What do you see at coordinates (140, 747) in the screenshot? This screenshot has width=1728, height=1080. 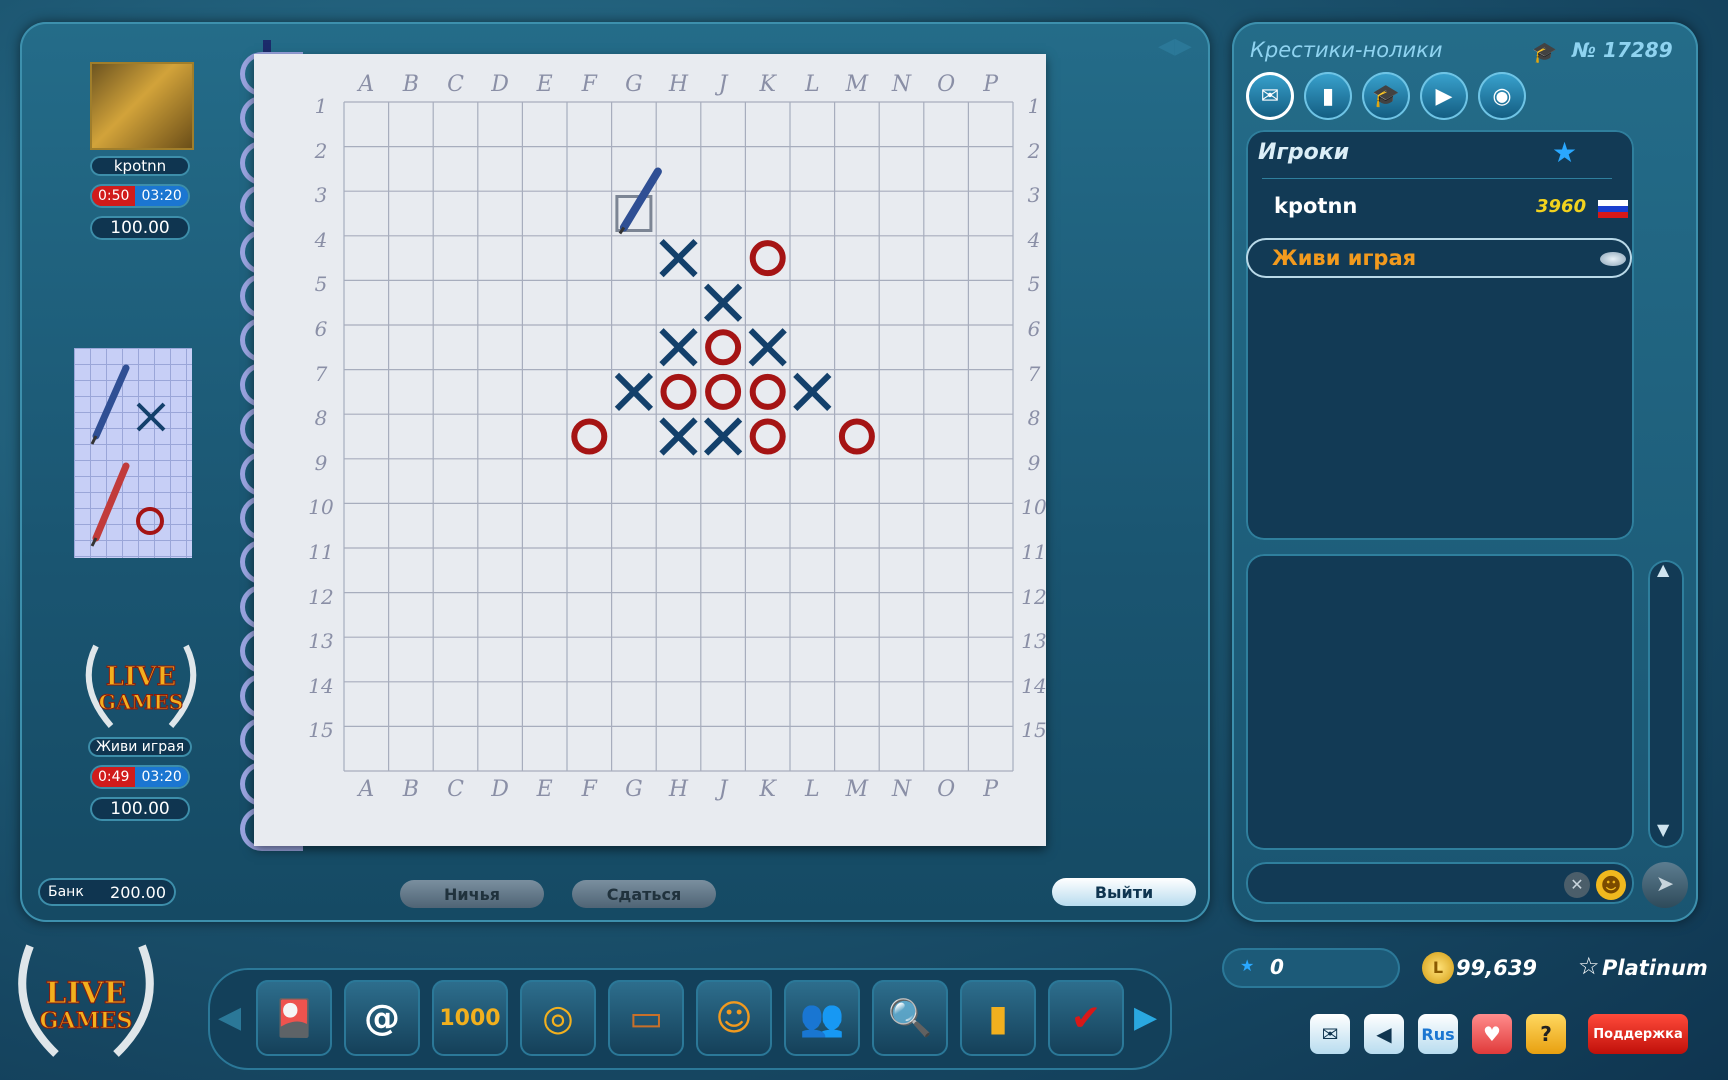 I see `player2-name: Живи играя` at bounding box center [140, 747].